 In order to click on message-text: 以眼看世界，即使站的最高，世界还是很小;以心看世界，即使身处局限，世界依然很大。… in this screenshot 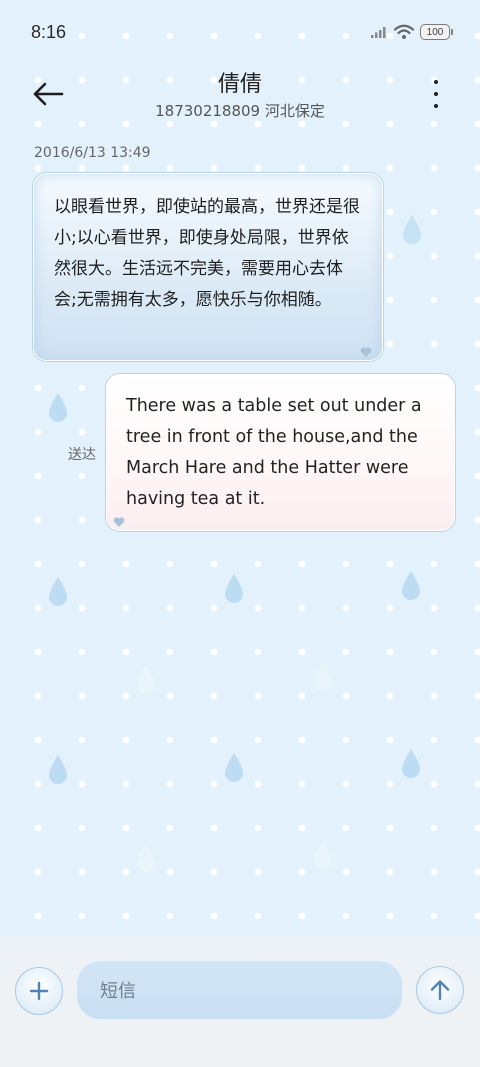, I will do `click(207, 253)`.